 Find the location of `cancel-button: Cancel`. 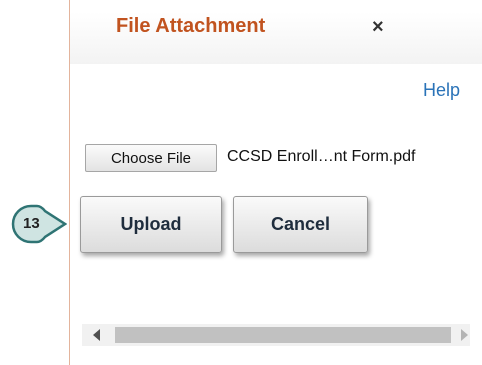

cancel-button: Cancel is located at coordinates (300, 224).